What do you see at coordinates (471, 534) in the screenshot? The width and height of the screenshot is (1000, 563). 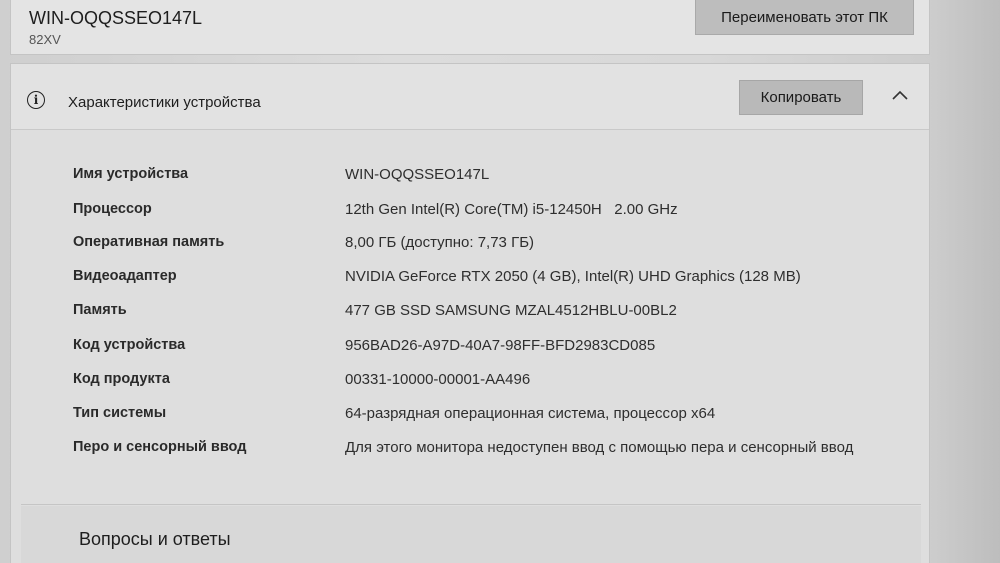 I see `faq-section: Вопросы и ответы` at bounding box center [471, 534].